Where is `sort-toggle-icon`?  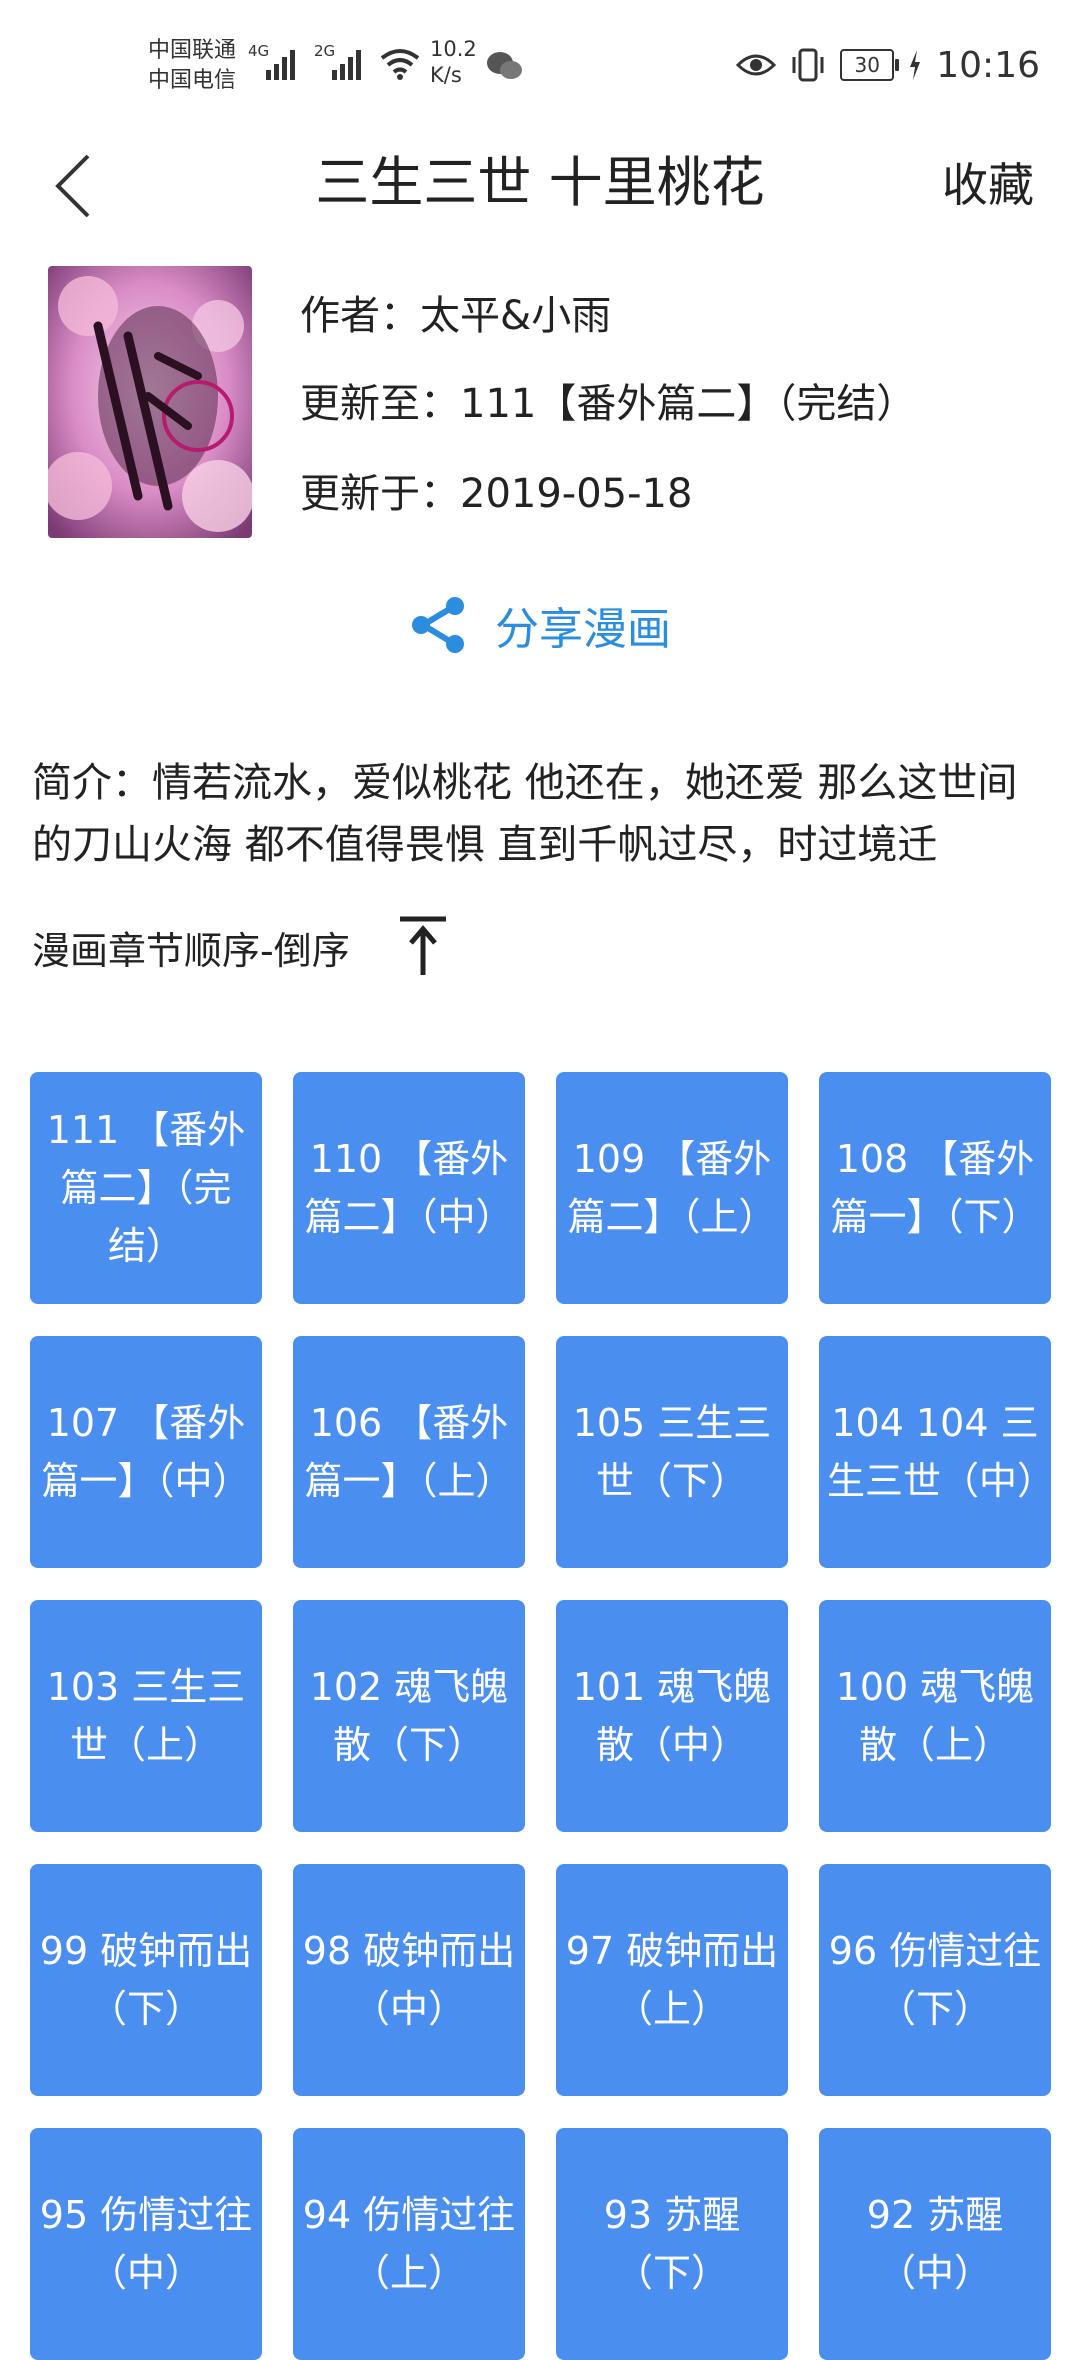
sort-toggle-icon is located at coordinates (423, 947).